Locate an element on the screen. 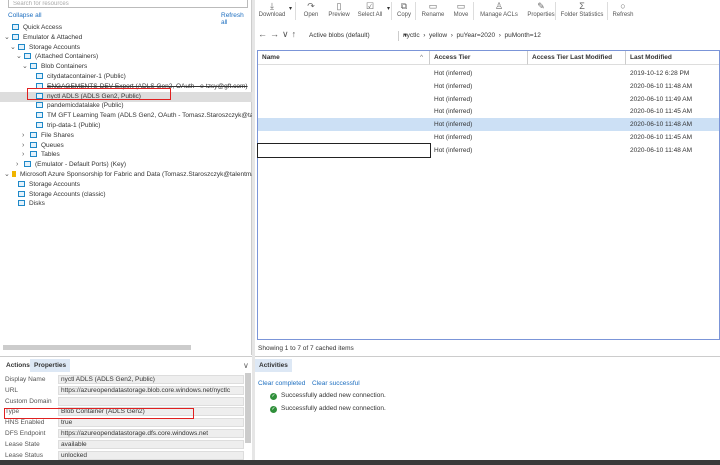 This screenshot has height=465, width=720. folder-statistics-icon: Σ is located at coordinates (582, 6).